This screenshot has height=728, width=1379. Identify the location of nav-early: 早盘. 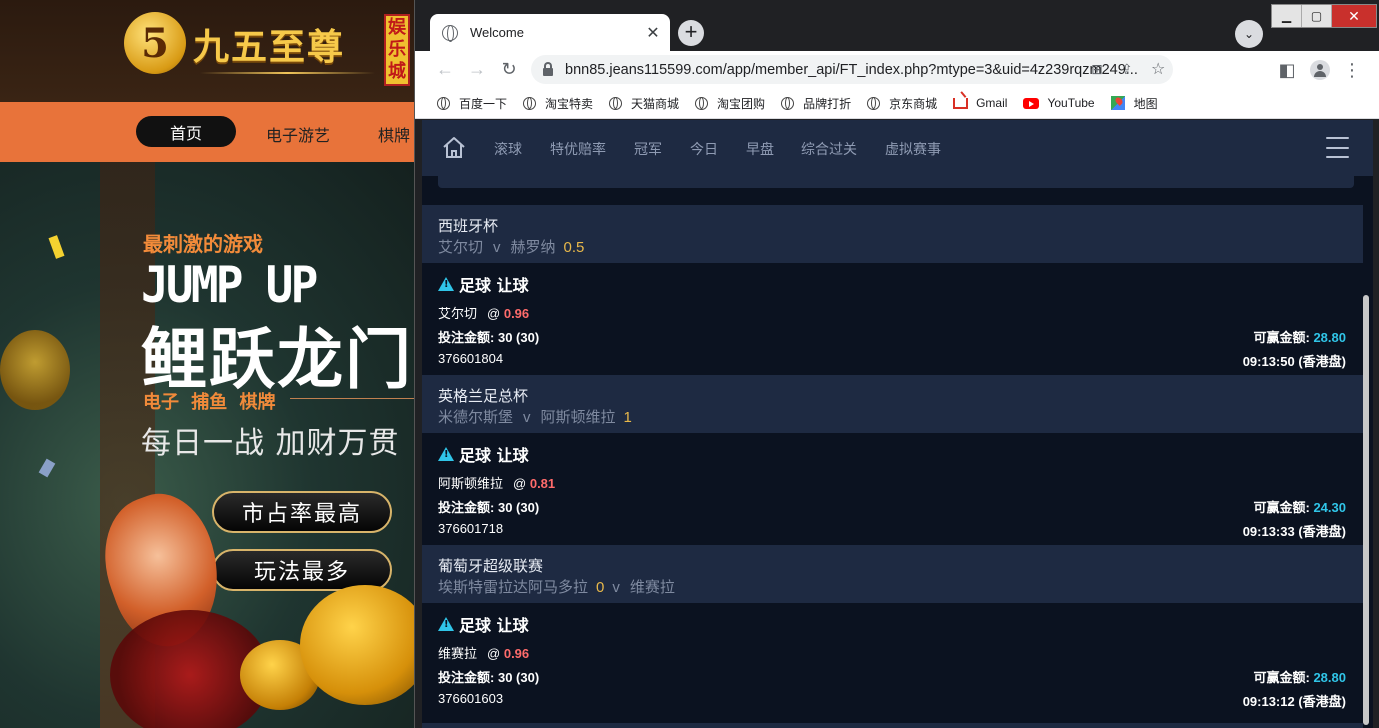
(760, 149).